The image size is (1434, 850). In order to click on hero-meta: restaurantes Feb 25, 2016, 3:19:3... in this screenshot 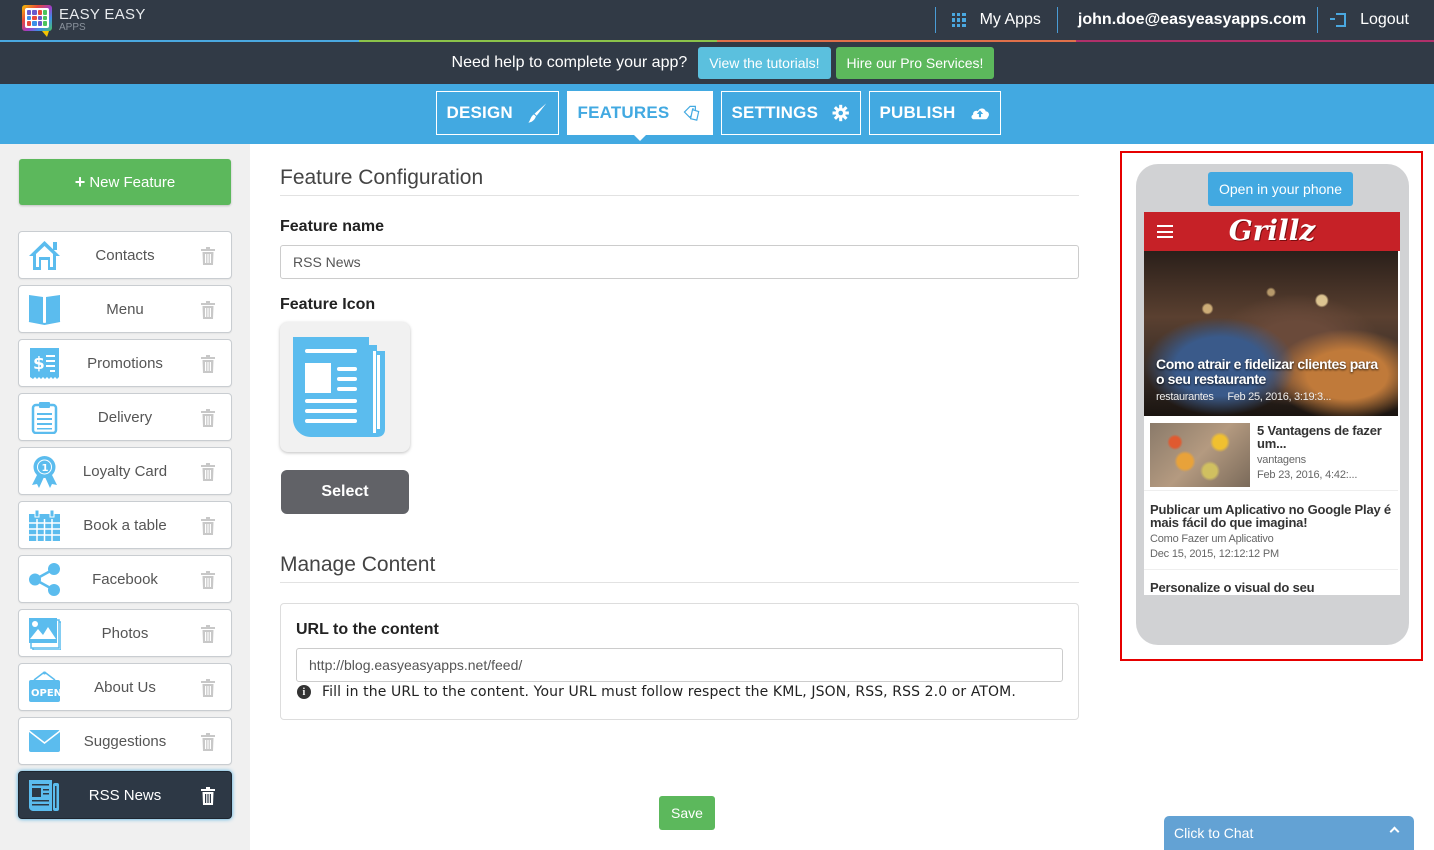, I will do `click(1243, 397)`.